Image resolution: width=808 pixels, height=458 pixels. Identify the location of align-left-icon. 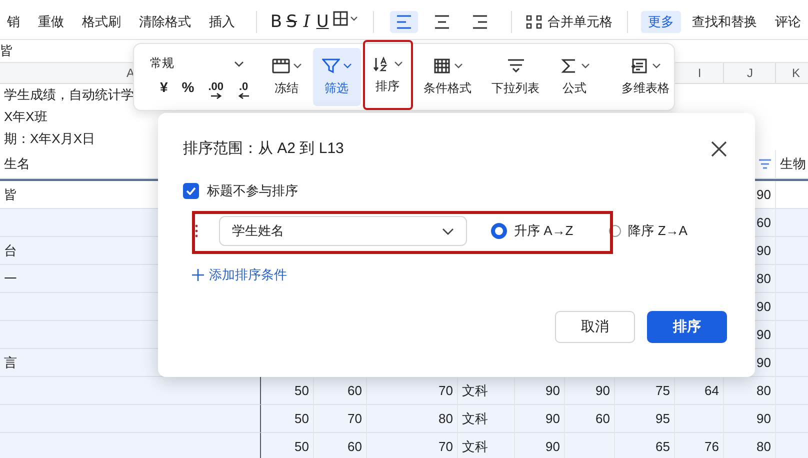
(404, 21).